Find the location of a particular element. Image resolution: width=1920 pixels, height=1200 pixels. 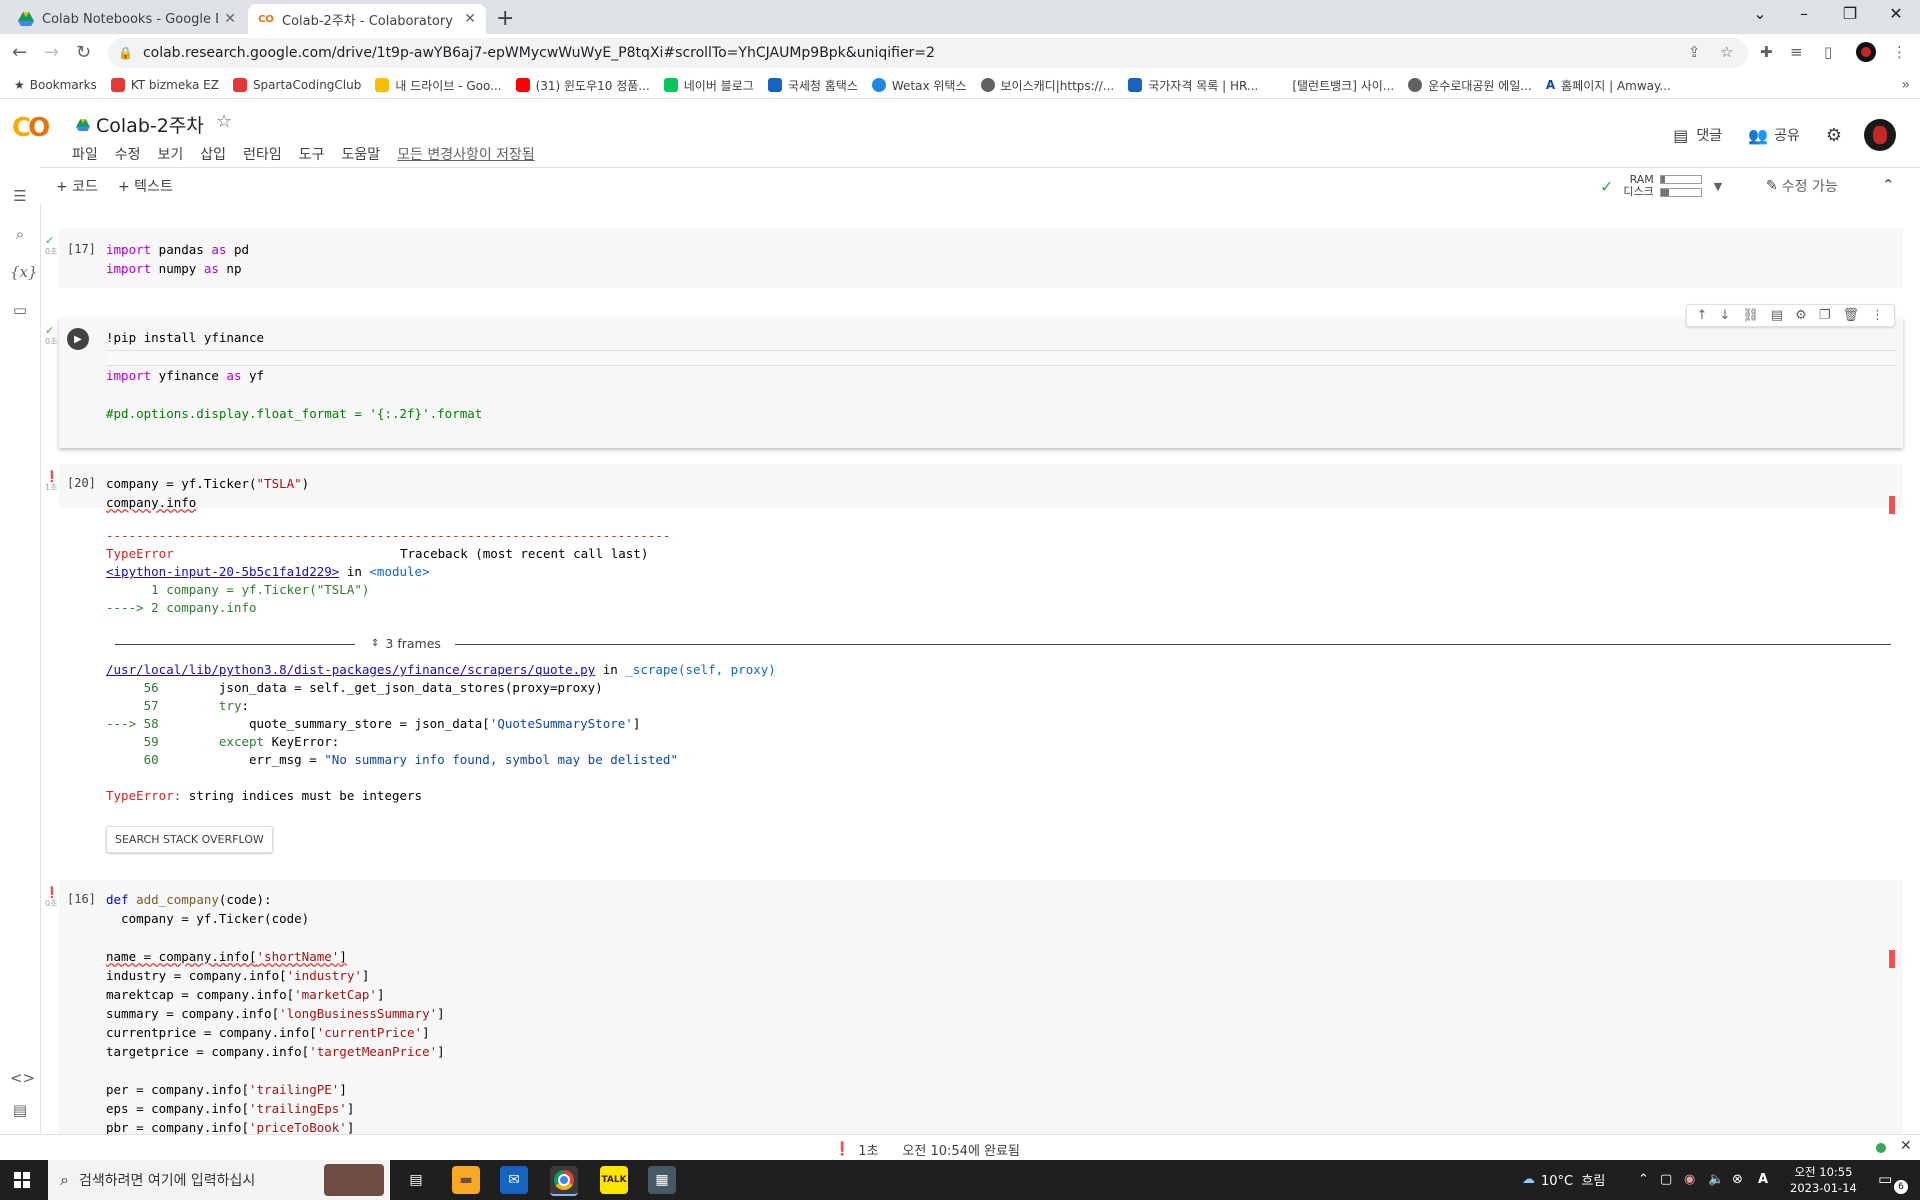

execution-status: ❗ 1초 오전 10:54에 완료됨 is located at coordinates (927, 1149).